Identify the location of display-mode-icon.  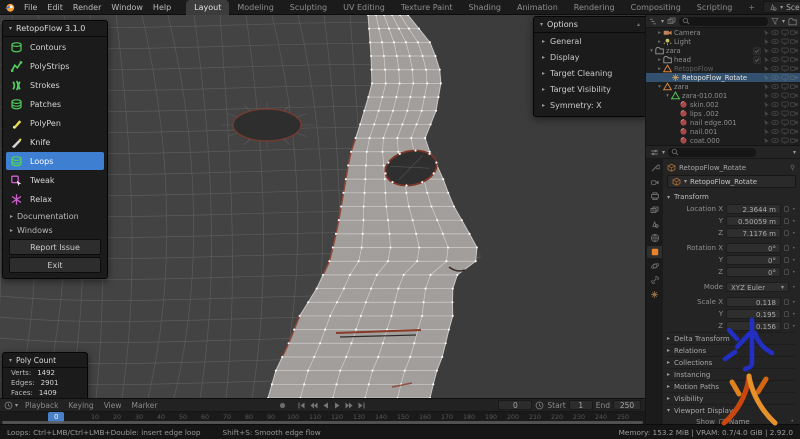
(671, 21).